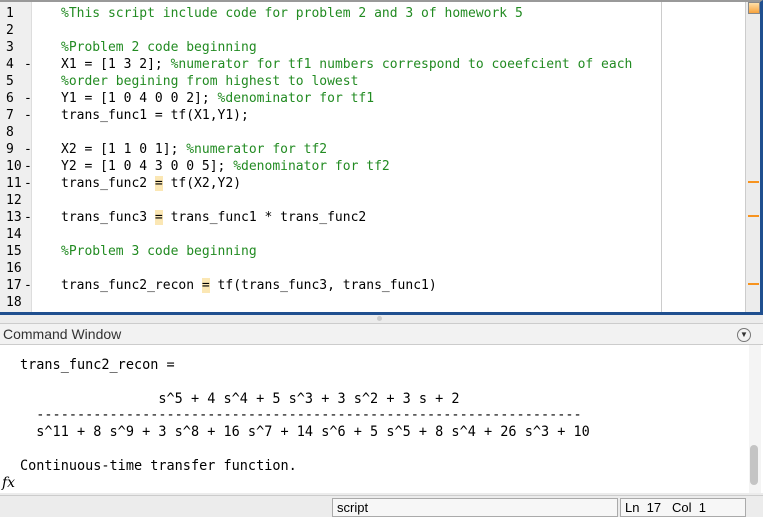 The height and width of the screenshot is (517, 763). I want to click on comment-text: %order begining from highest to lowest, so click(210, 81).